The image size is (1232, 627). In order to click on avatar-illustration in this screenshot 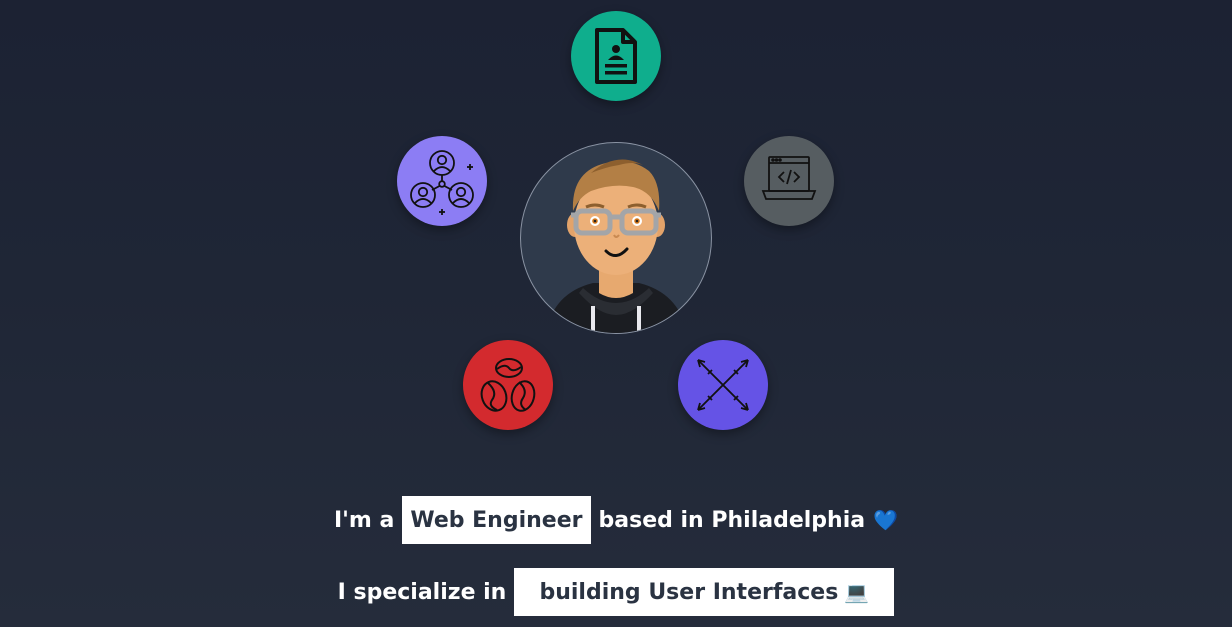, I will do `click(616, 246)`.